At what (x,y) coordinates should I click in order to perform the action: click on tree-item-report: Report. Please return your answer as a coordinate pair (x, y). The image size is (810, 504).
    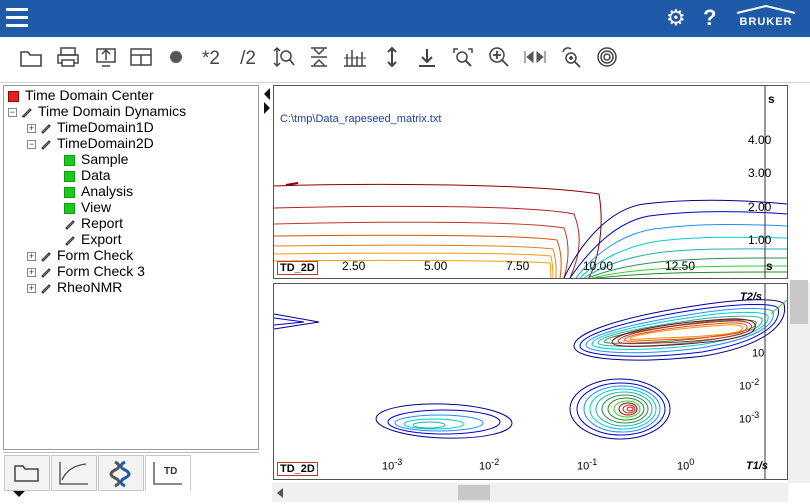
    Looking at the image, I should click on (93, 223).